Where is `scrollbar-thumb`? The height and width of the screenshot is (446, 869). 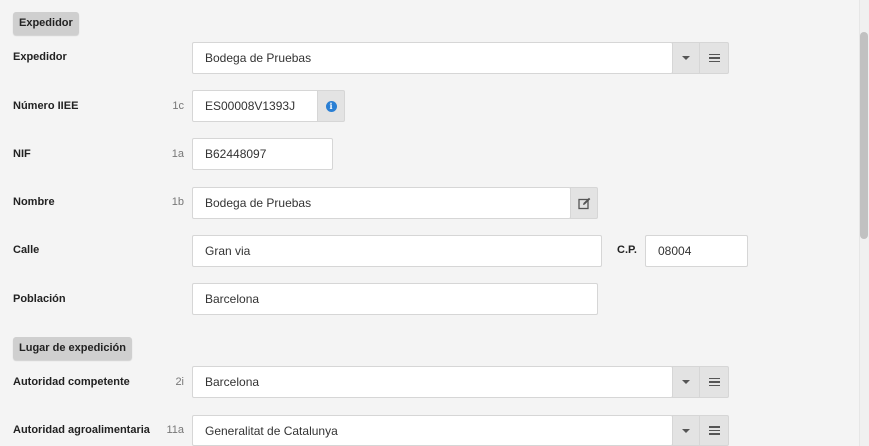 scrollbar-thumb is located at coordinates (864, 135).